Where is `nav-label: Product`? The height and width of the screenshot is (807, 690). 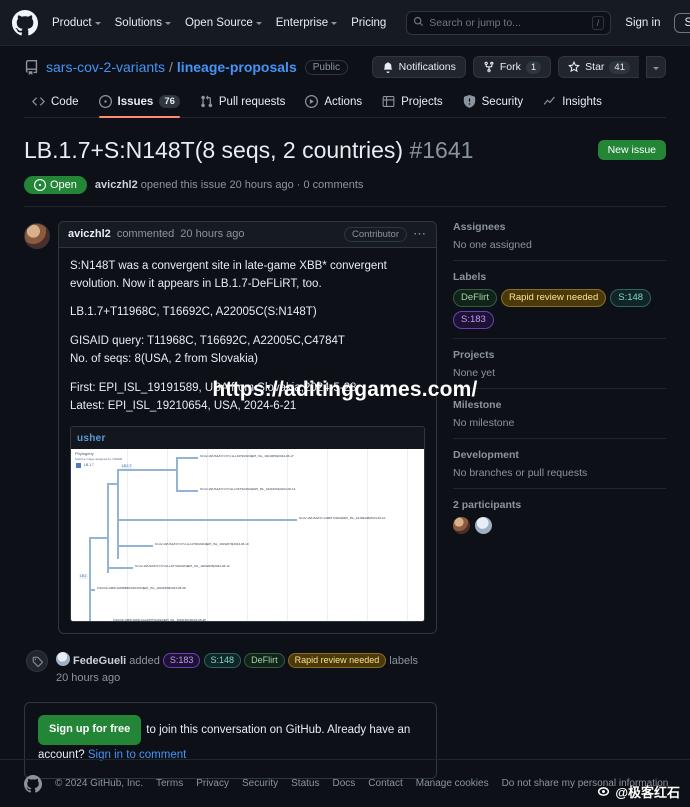
nav-label: Product is located at coordinates (72, 22).